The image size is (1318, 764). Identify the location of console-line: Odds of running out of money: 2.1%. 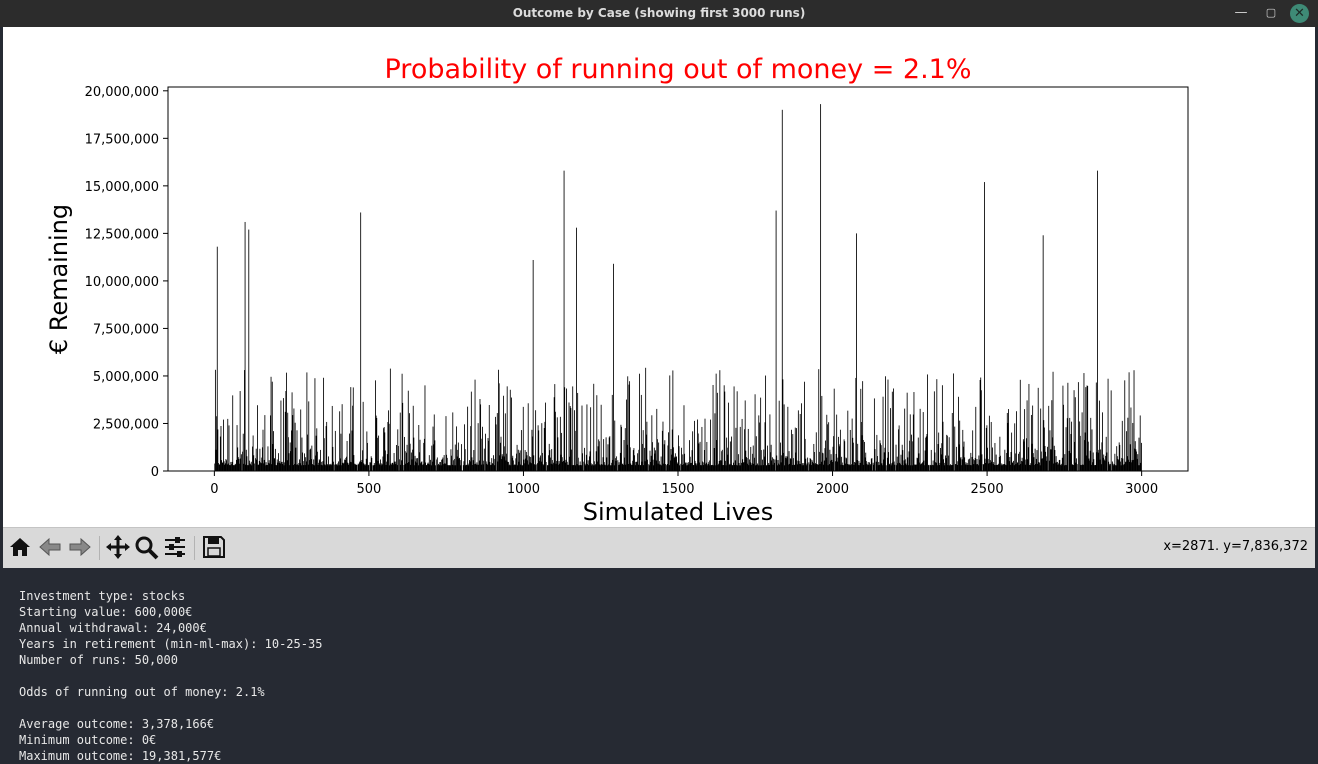
(142, 692).